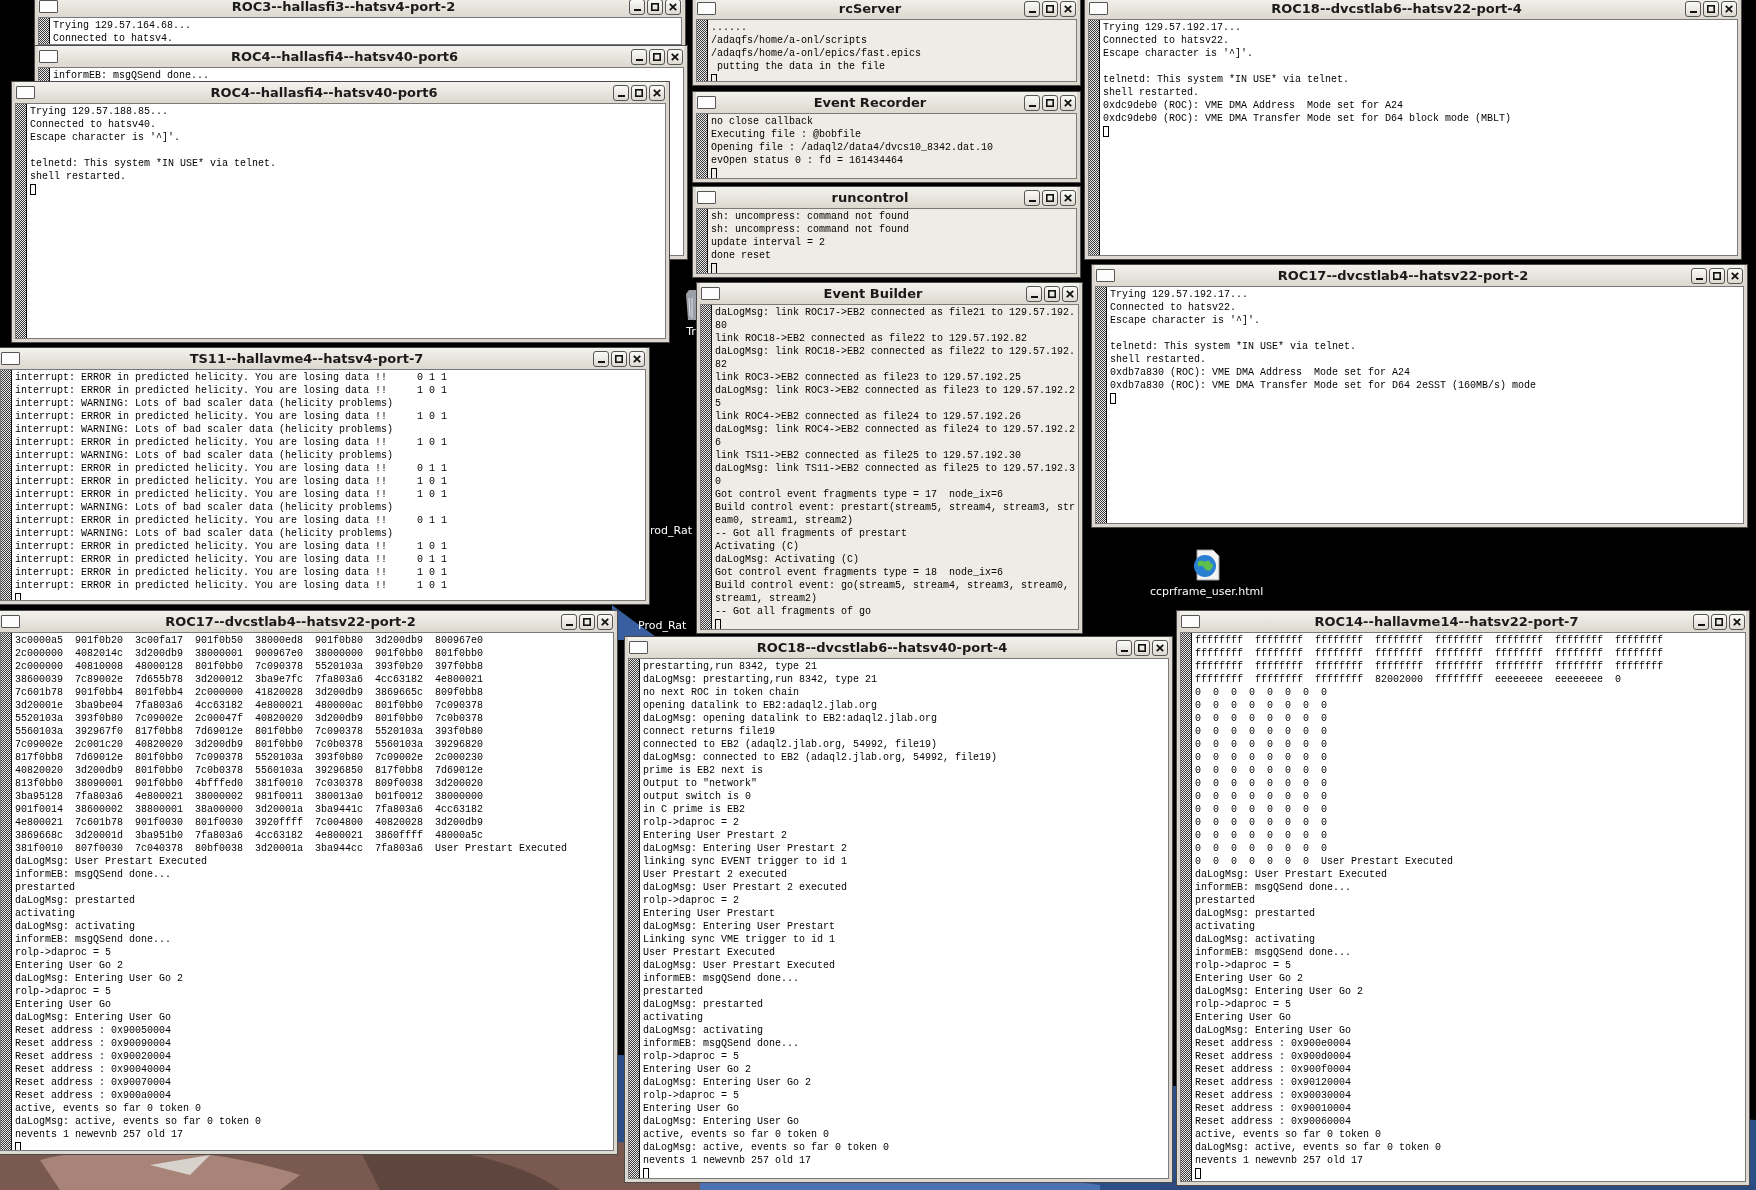  I want to click on terminal-line: daLogMsg: link ROC17->EB2 connected as file21 to 129.57.192., so click(895, 312).